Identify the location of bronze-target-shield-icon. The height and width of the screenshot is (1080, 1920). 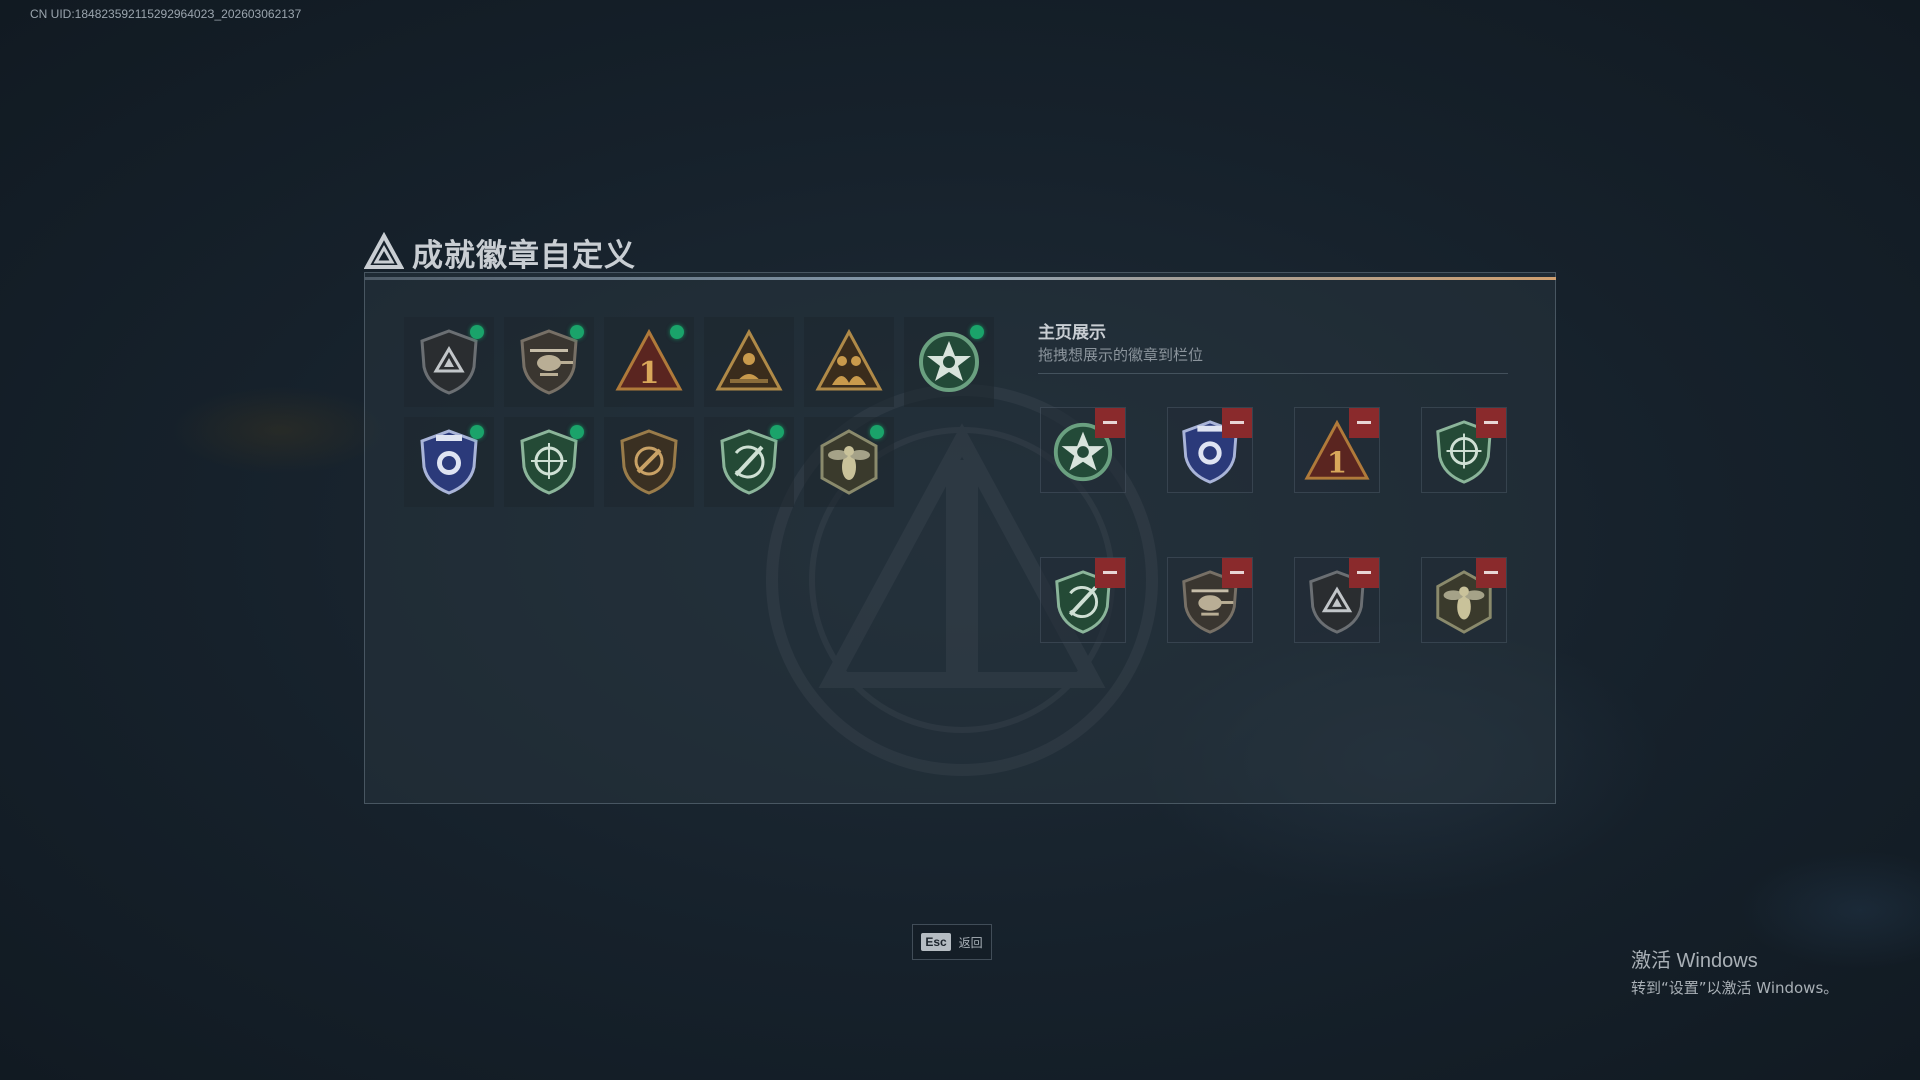
(649, 462).